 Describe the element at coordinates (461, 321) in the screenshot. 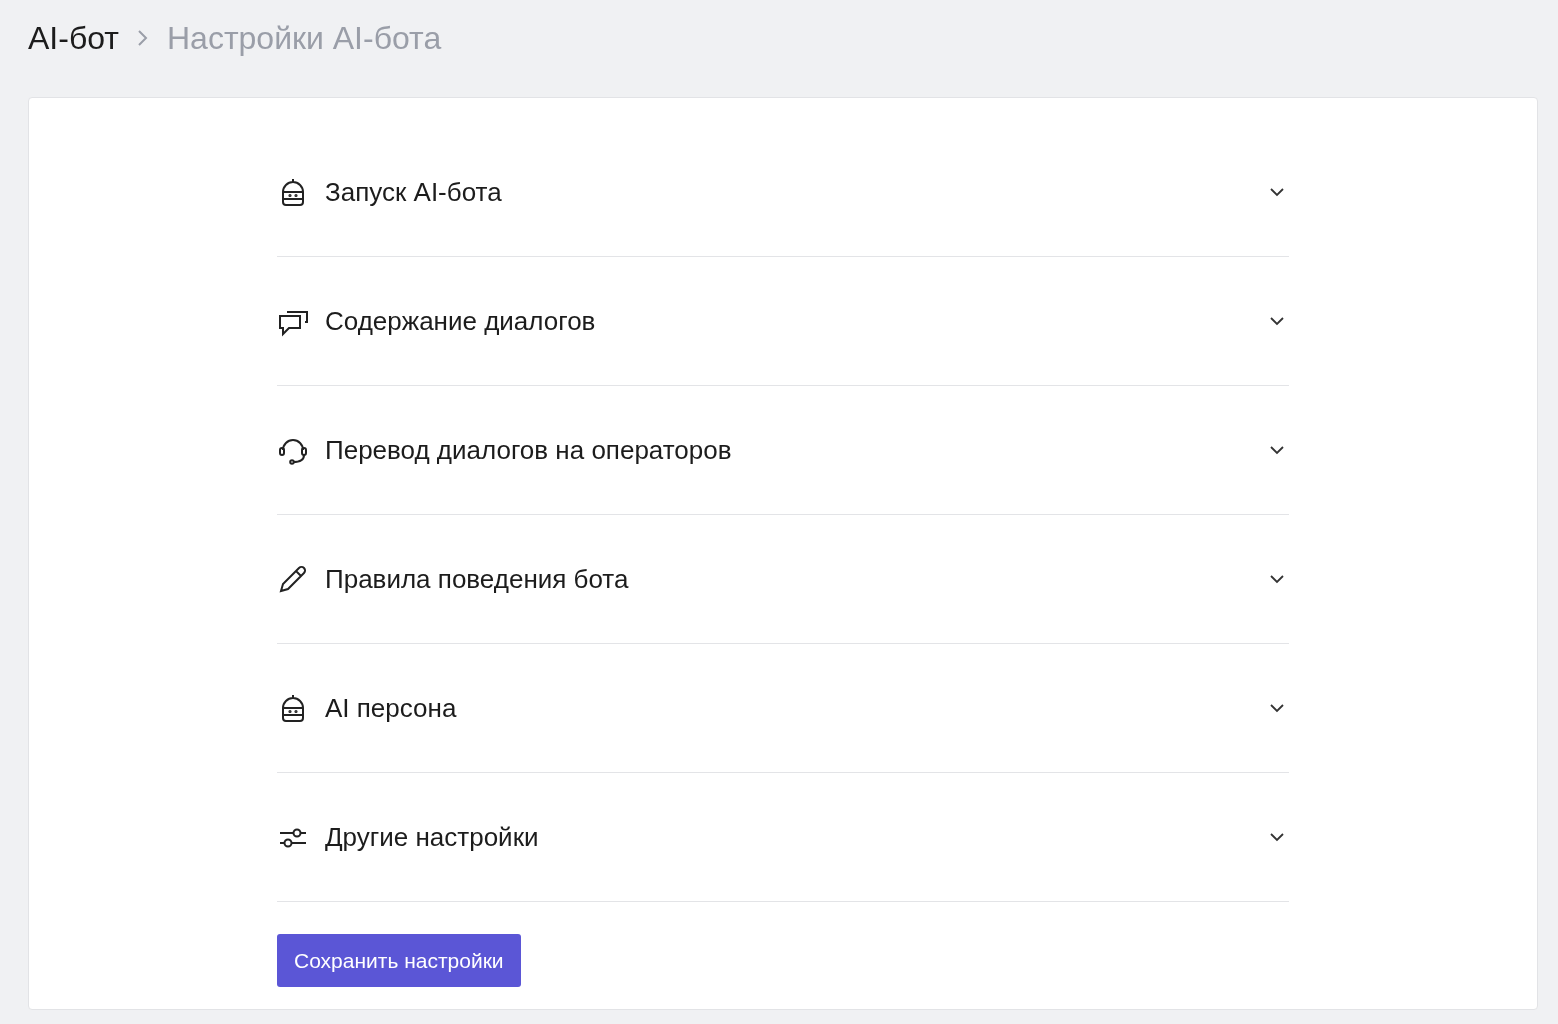

I see `section-title: Содержание диалогов` at that location.